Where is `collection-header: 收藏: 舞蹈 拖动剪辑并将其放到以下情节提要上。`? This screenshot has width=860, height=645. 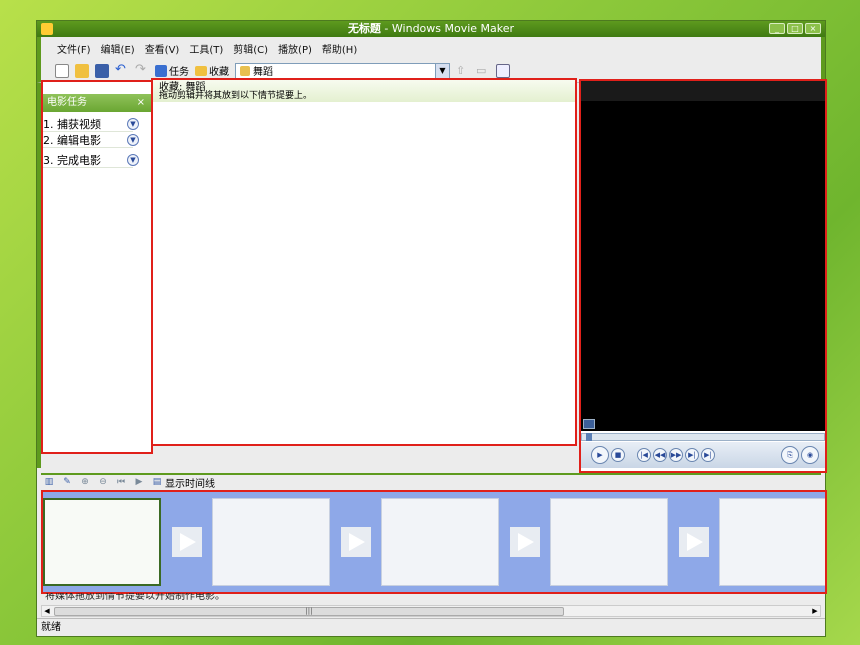 collection-header: 收藏: 舞蹈 拖动剪辑并将其放到以下情节提要上。 is located at coordinates (364, 91).